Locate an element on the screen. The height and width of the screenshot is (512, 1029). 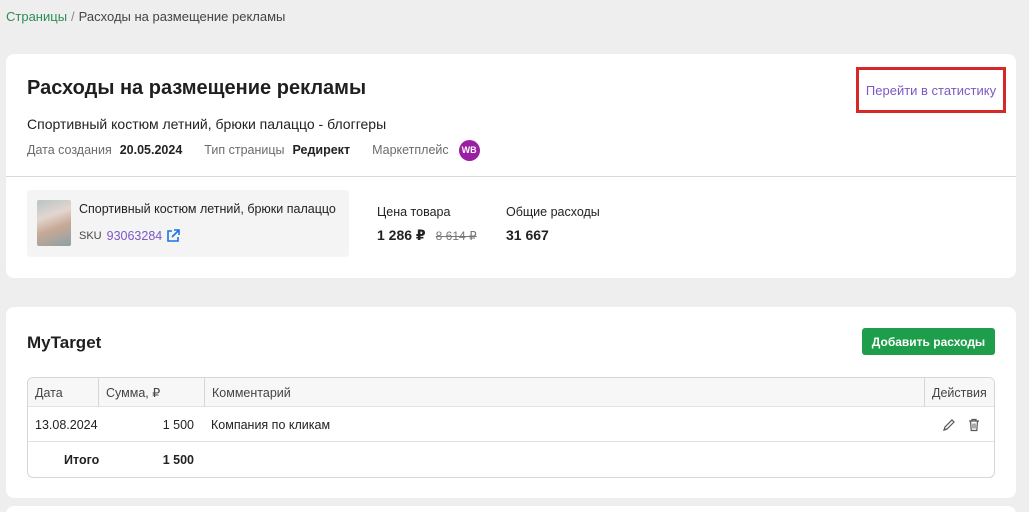
total-amount: 1 500 is located at coordinates (178, 459).